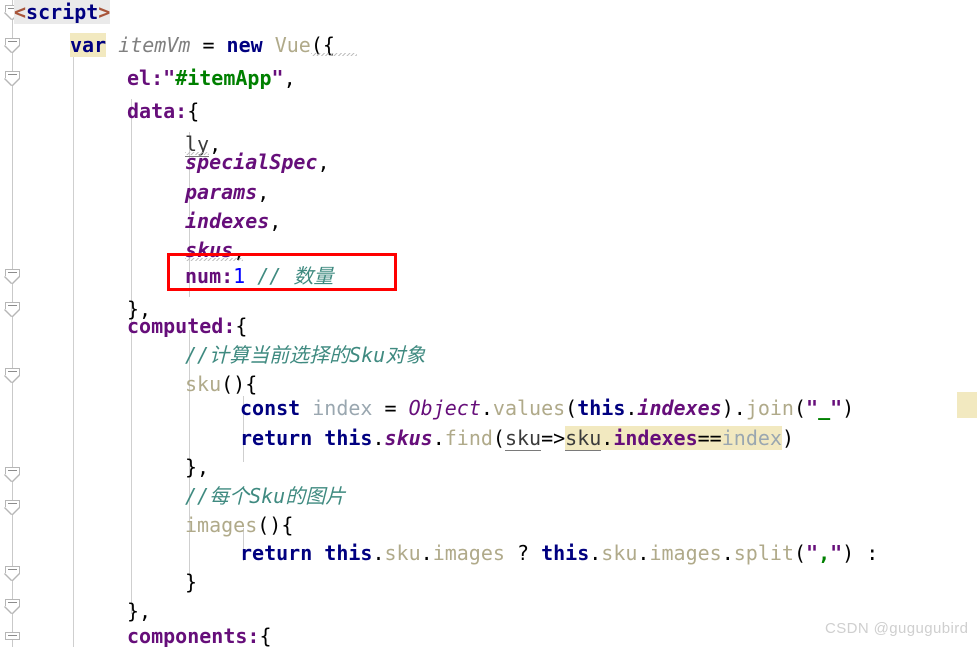 The height and width of the screenshot is (647, 977). Describe the element at coordinates (270, 408) in the screenshot. I see `token-kw-const: const` at that location.